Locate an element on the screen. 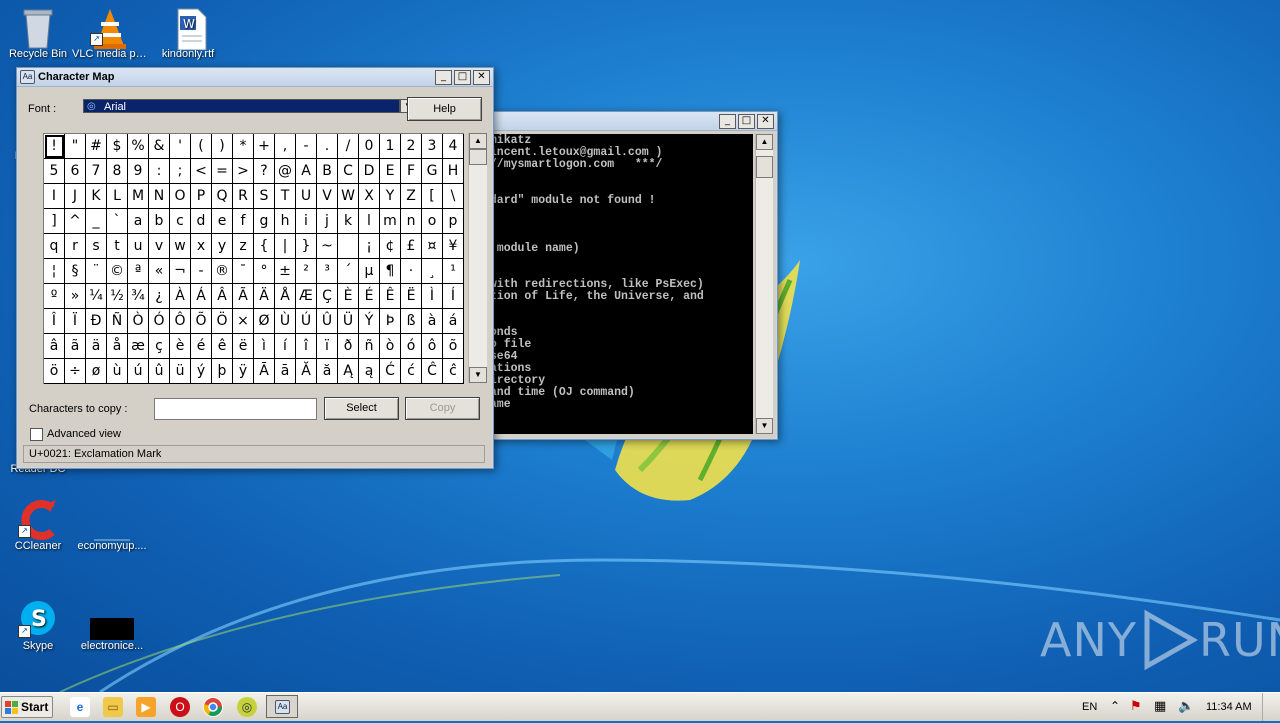 The width and height of the screenshot is (1280, 723). char-cell: } is located at coordinates (306, 246).